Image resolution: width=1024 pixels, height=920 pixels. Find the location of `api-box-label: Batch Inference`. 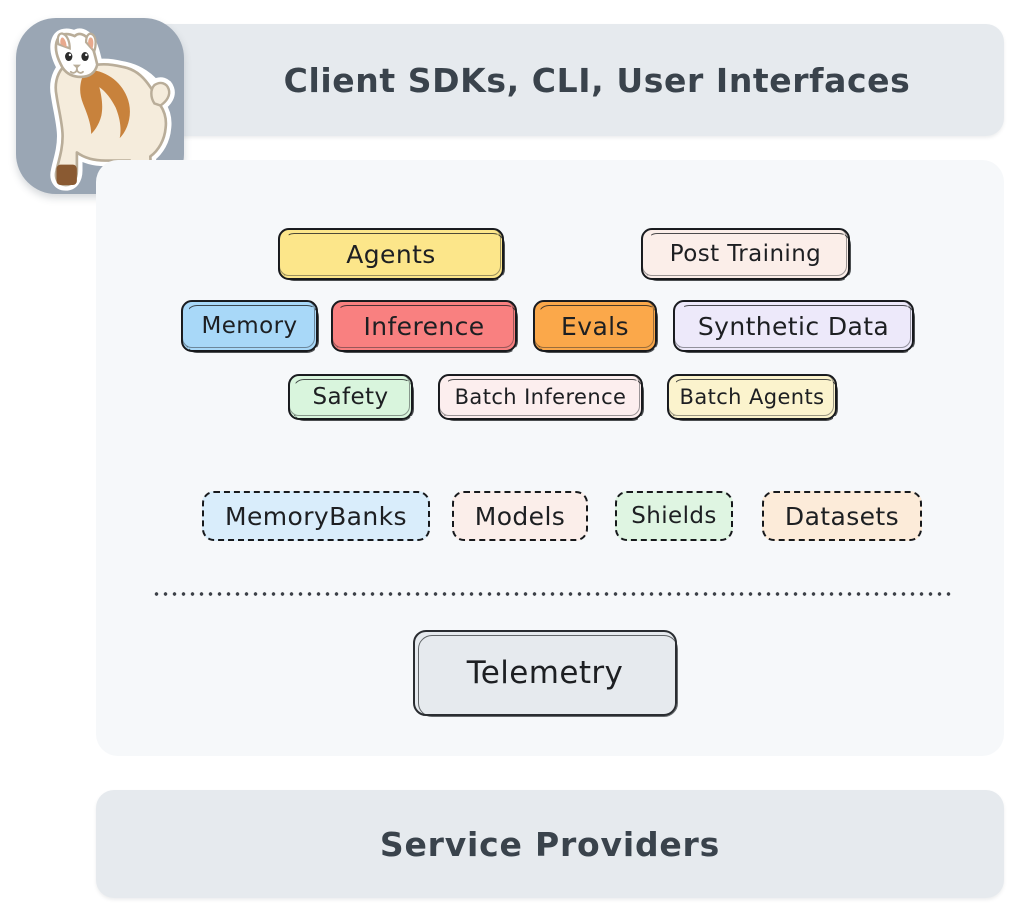

api-box-label: Batch Inference is located at coordinates (540, 397).